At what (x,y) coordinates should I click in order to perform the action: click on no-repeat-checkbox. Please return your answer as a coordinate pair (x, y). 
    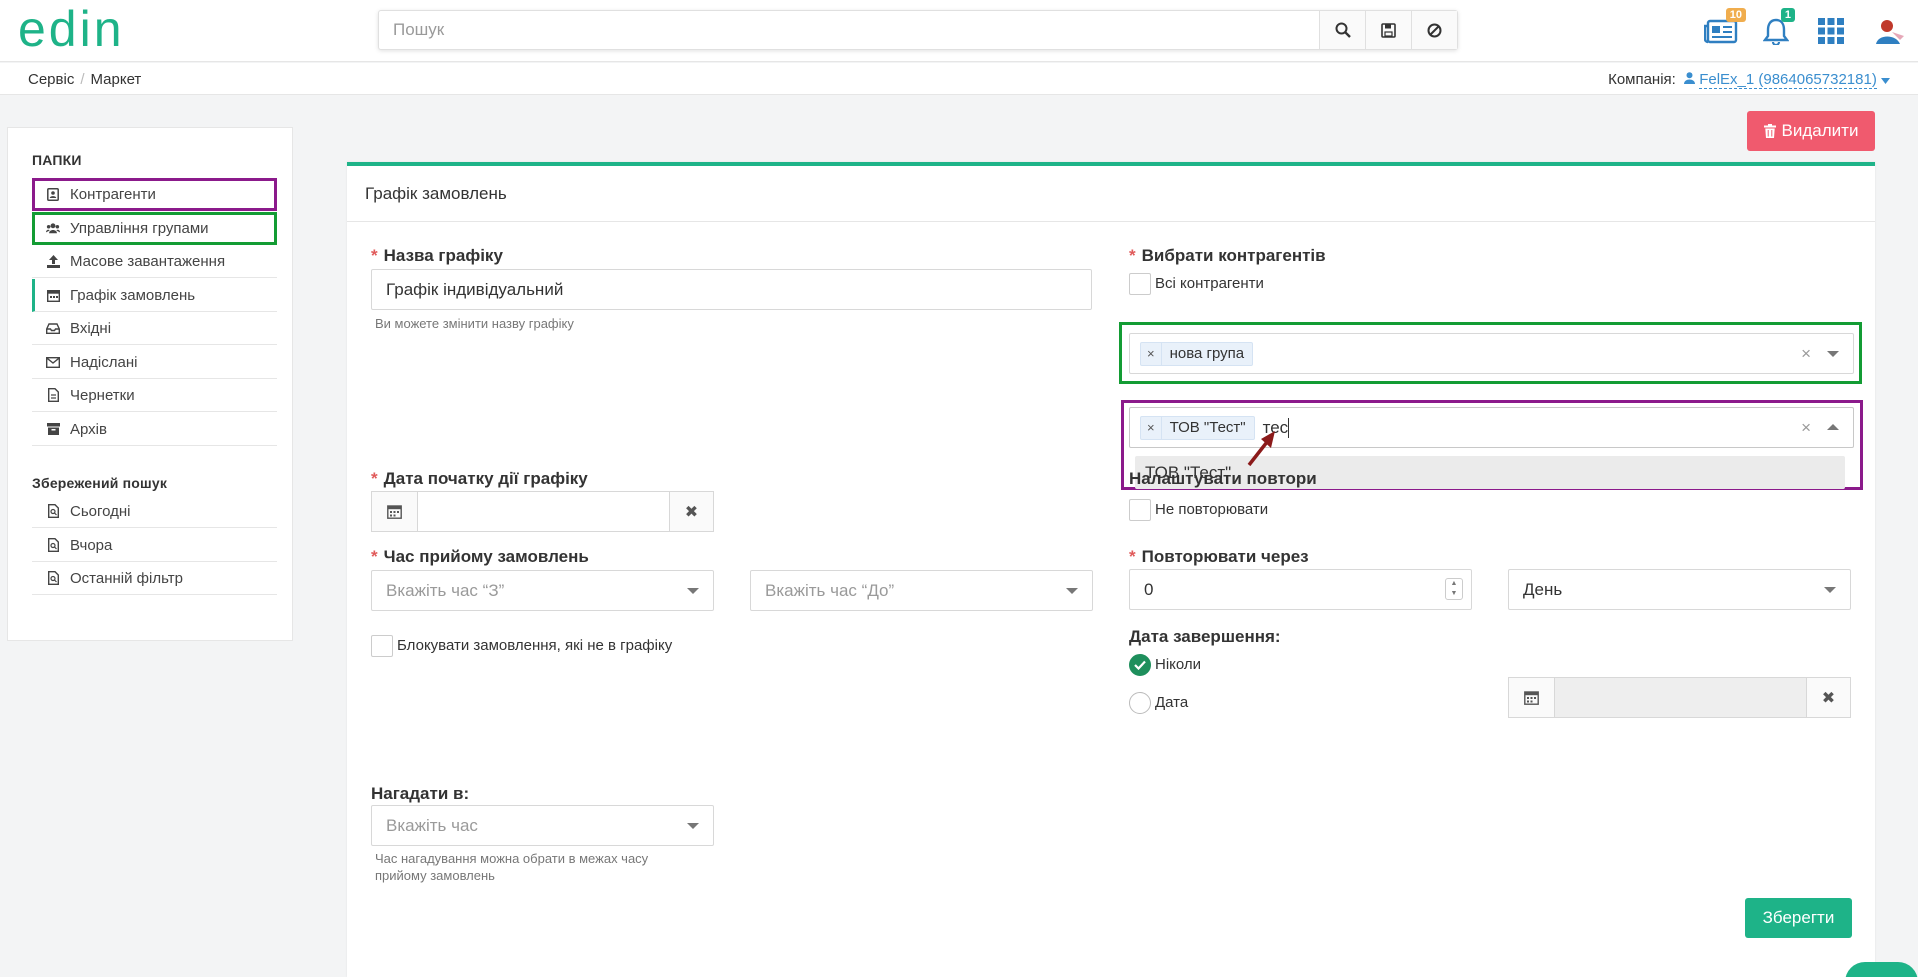
    Looking at the image, I should click on (1140, 510).